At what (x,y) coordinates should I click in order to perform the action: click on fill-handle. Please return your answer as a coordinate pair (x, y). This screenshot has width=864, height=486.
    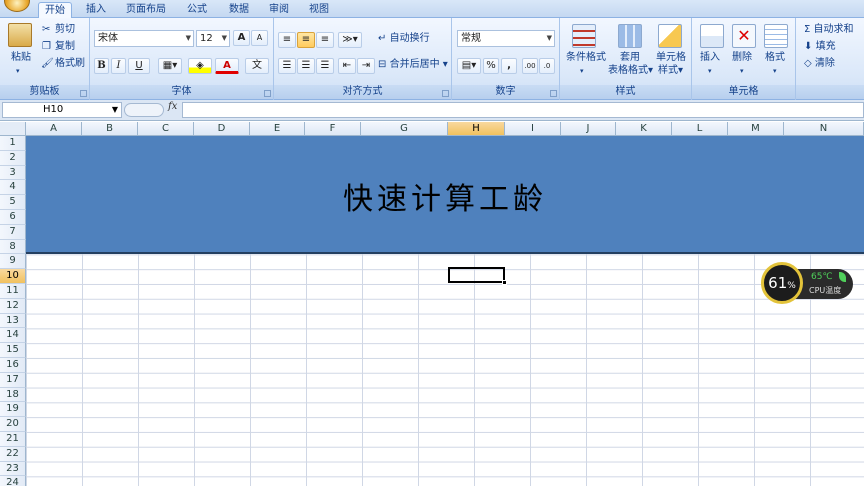
    Looking at the image, I should click on (504, 282).